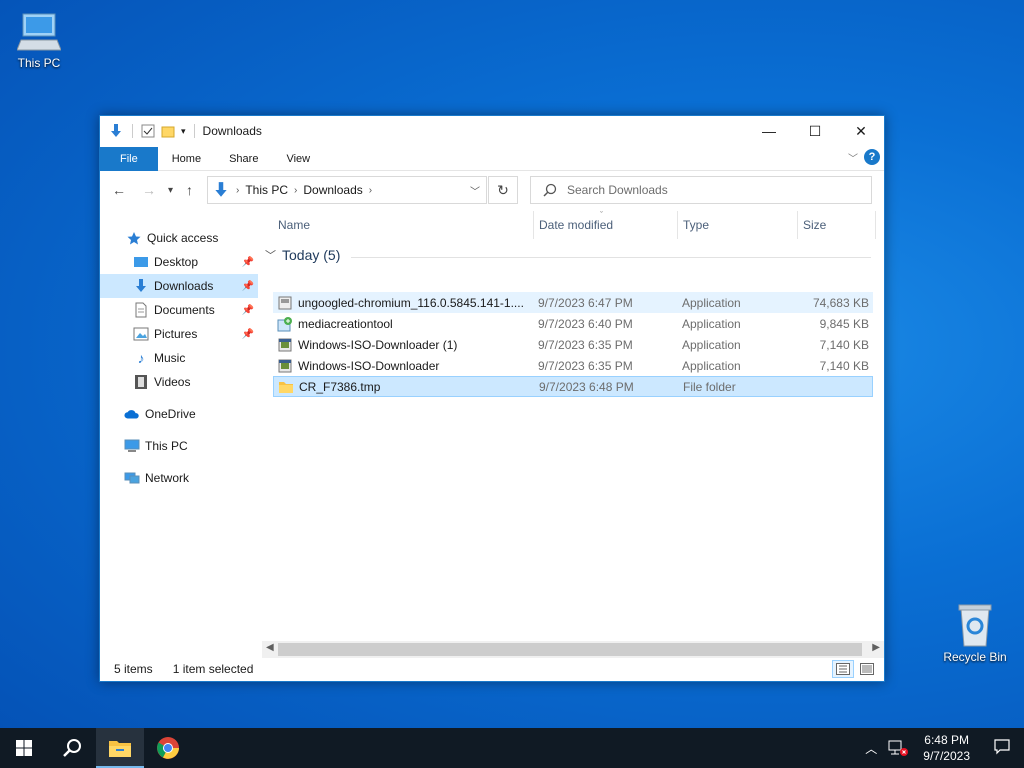  What do you see at coordinates (861, 131) in the screenshot?
I see `close-button: ✕` at bounding box center [861, 131].